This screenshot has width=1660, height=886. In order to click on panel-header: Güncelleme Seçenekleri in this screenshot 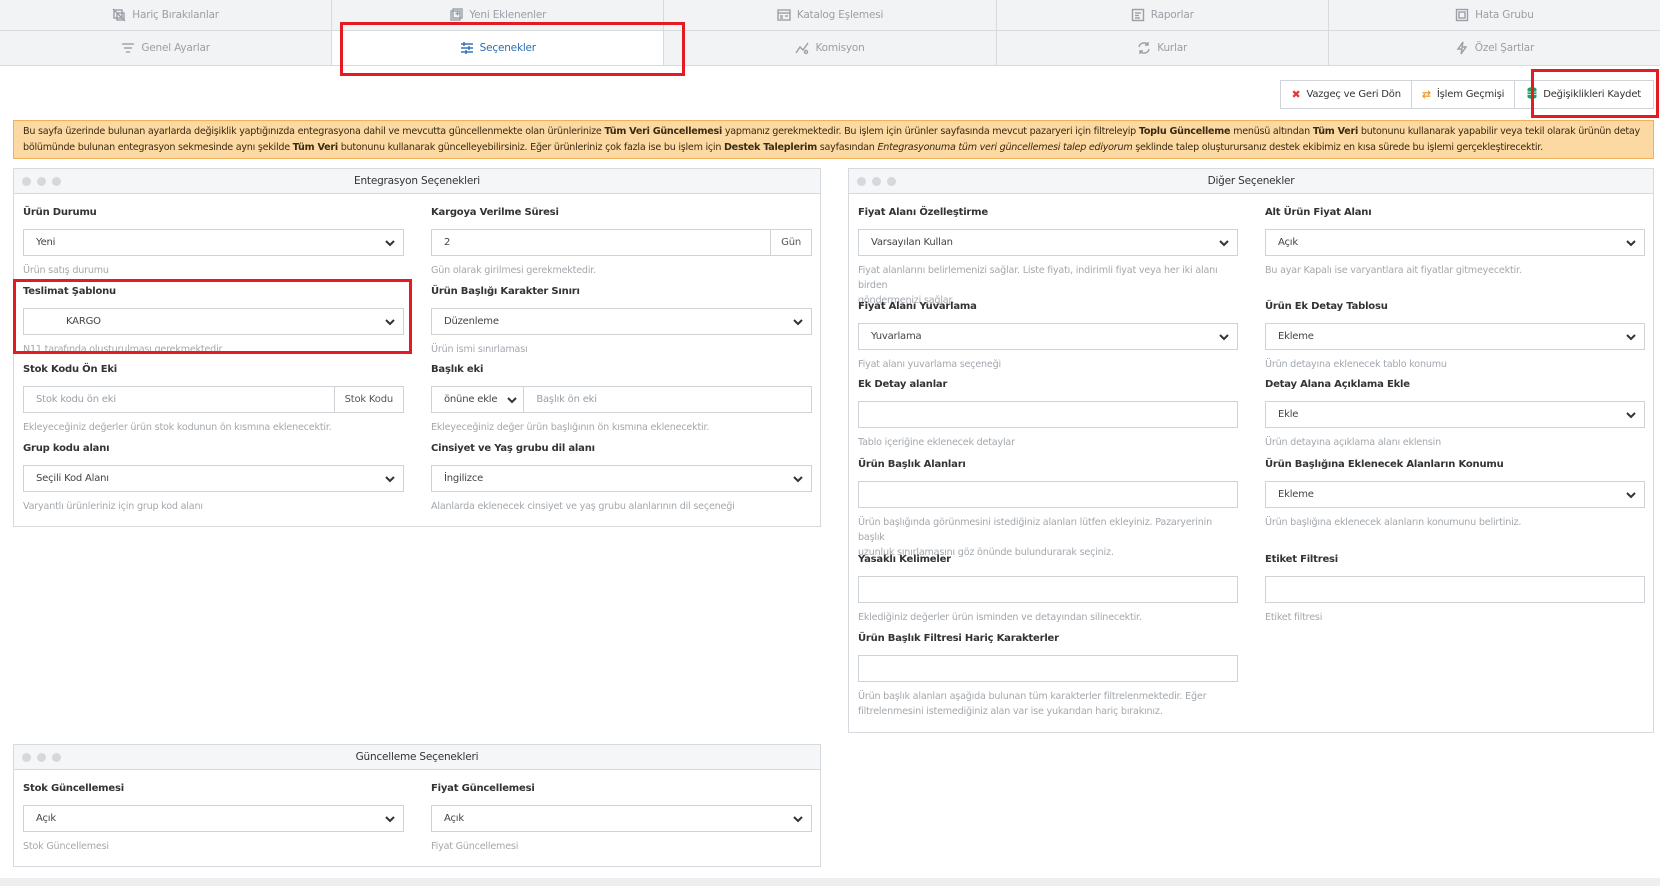, I will do `click(417, 757)`.